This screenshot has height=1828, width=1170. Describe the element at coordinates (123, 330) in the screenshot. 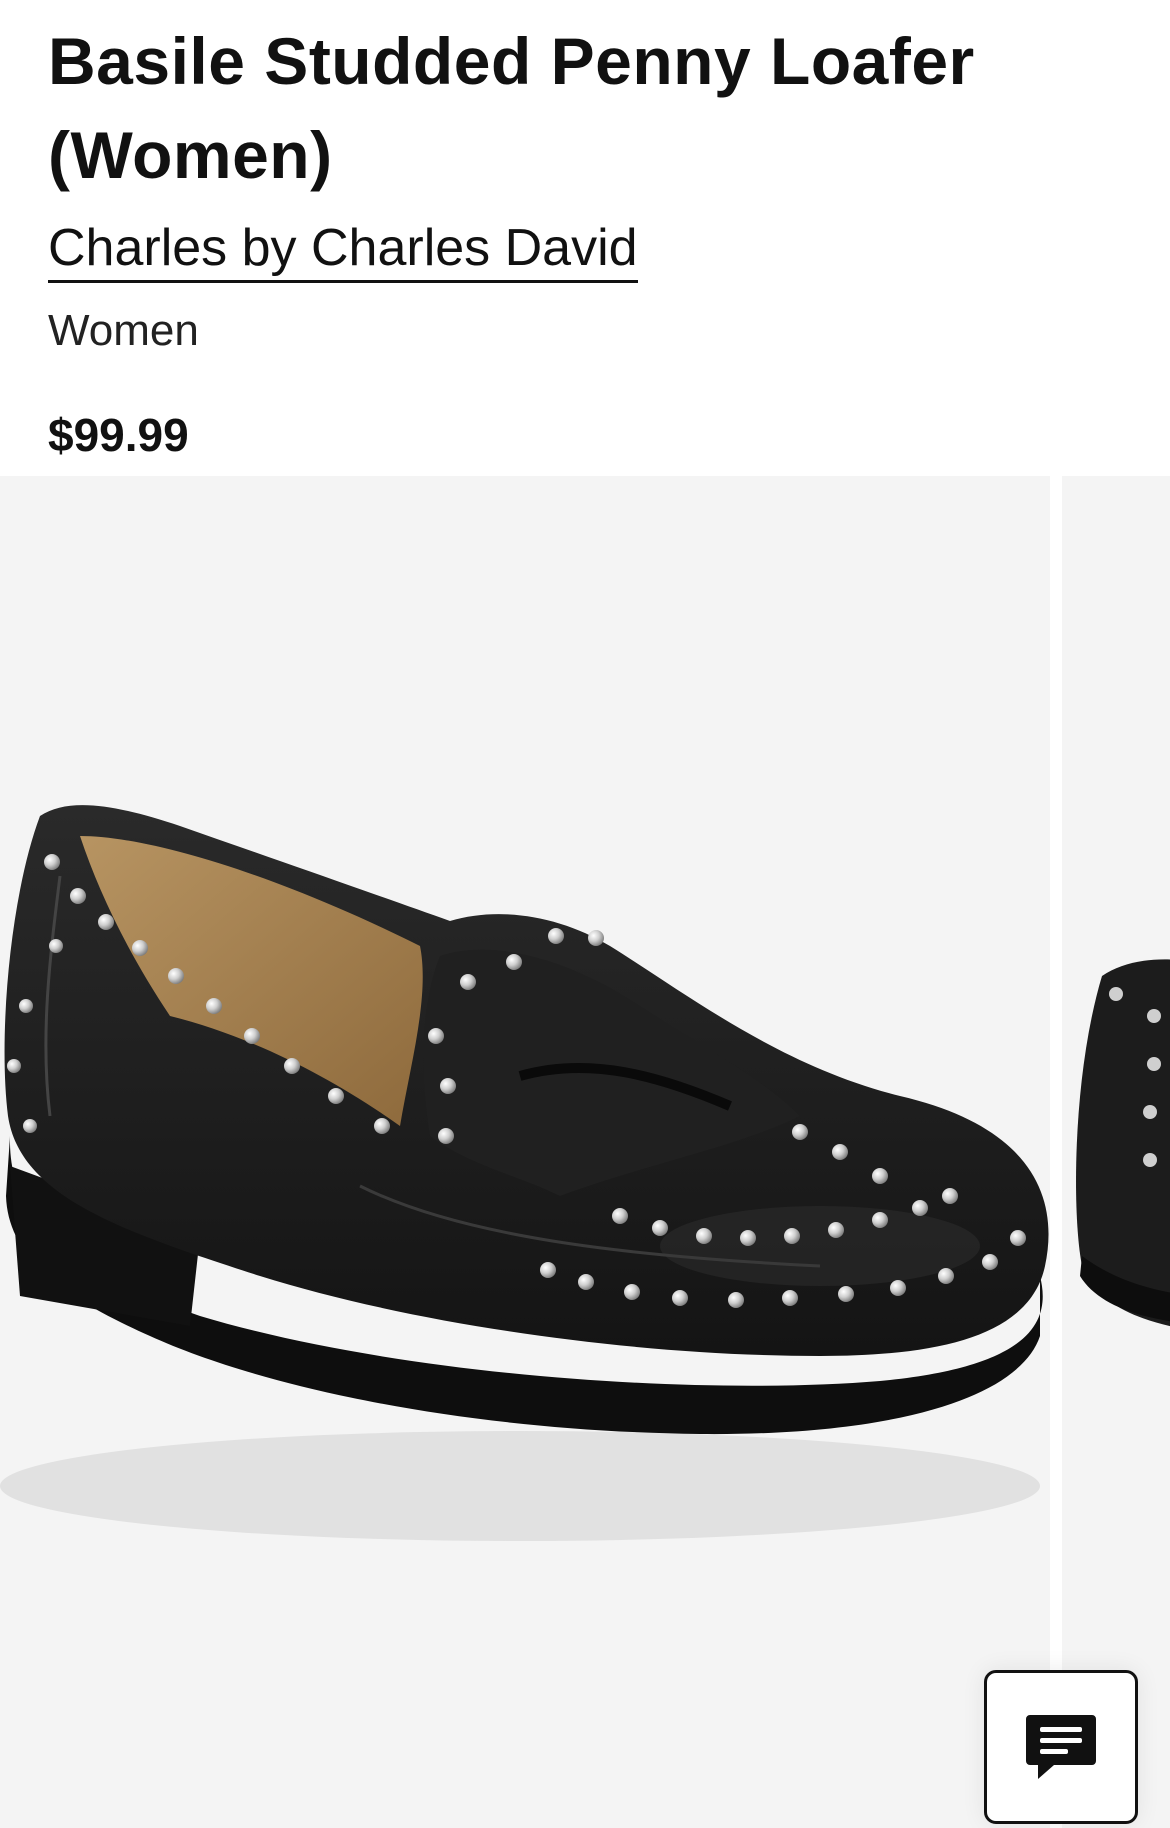

I see `department-label: Women` at that location.